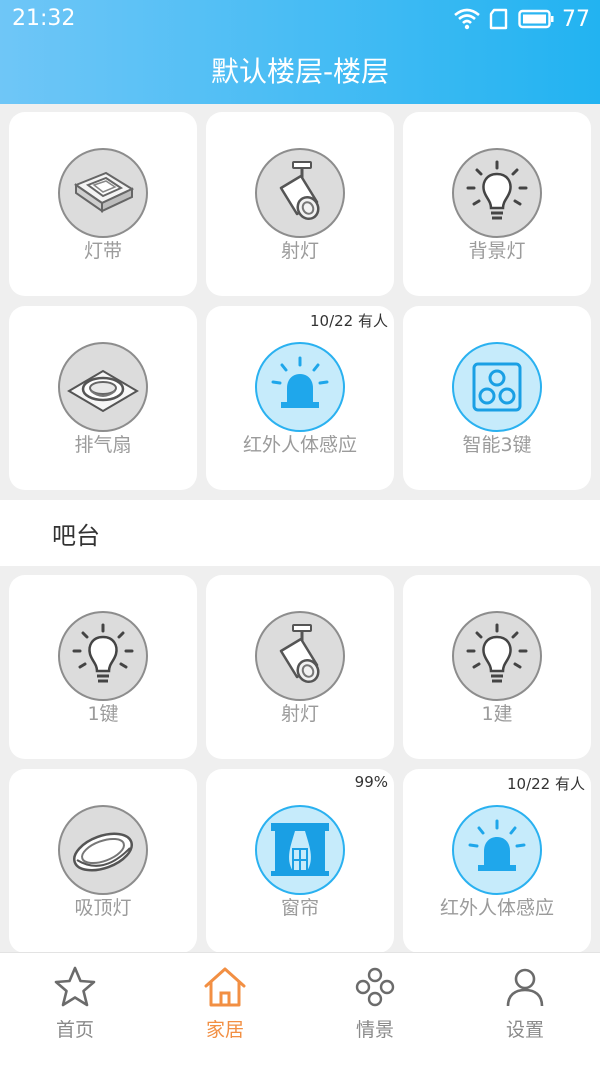 The image size is (600, 1068). Describe the element at coordinates (225, 1010) in the screenshot. I see `tab-household: 家居` at that location.